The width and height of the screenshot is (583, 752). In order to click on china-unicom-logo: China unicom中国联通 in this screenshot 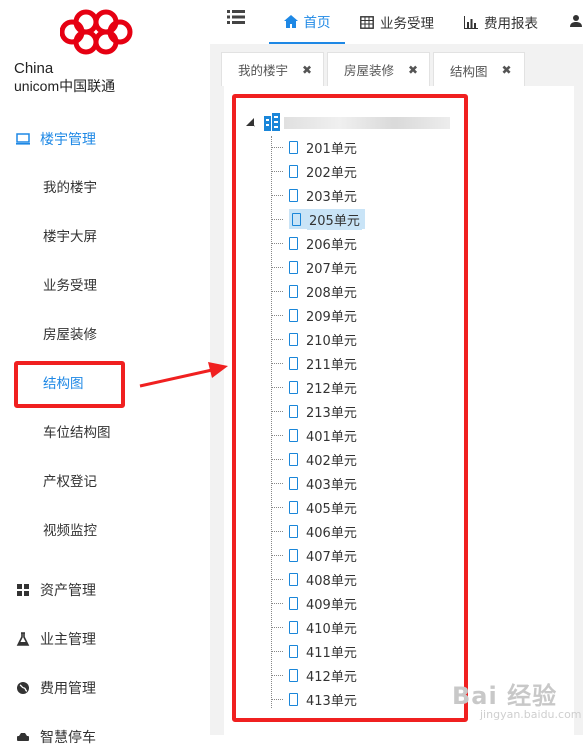, I will do `click(107, 51)`.